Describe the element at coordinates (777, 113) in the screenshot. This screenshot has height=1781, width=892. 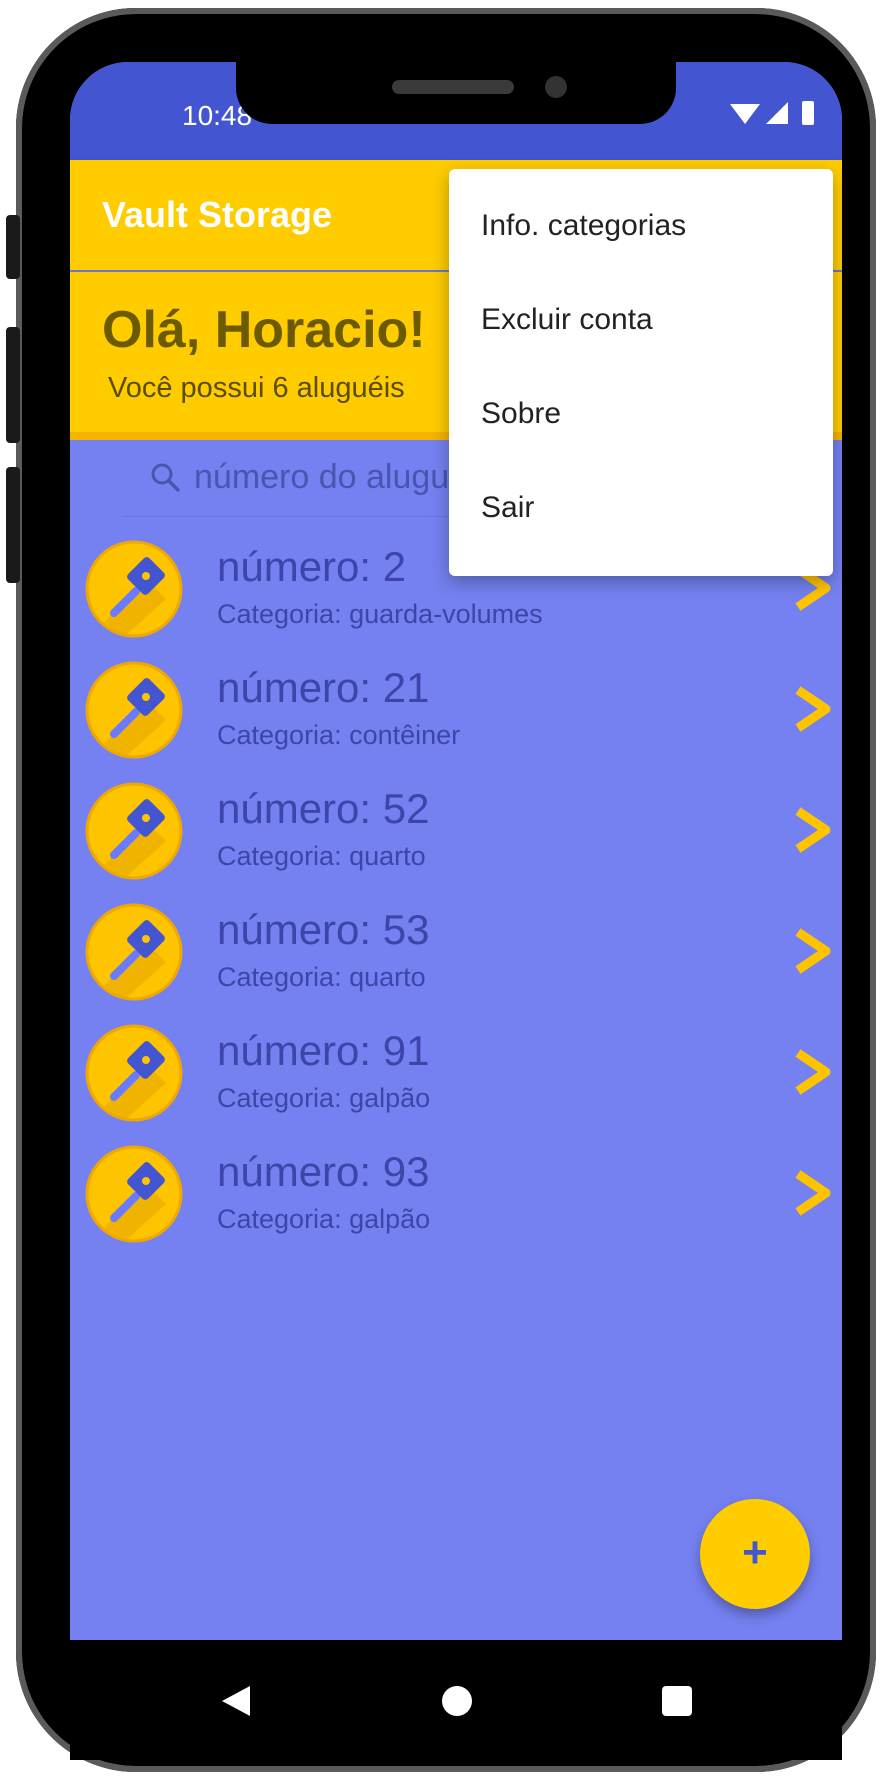
I see `signal-icon` at that location.